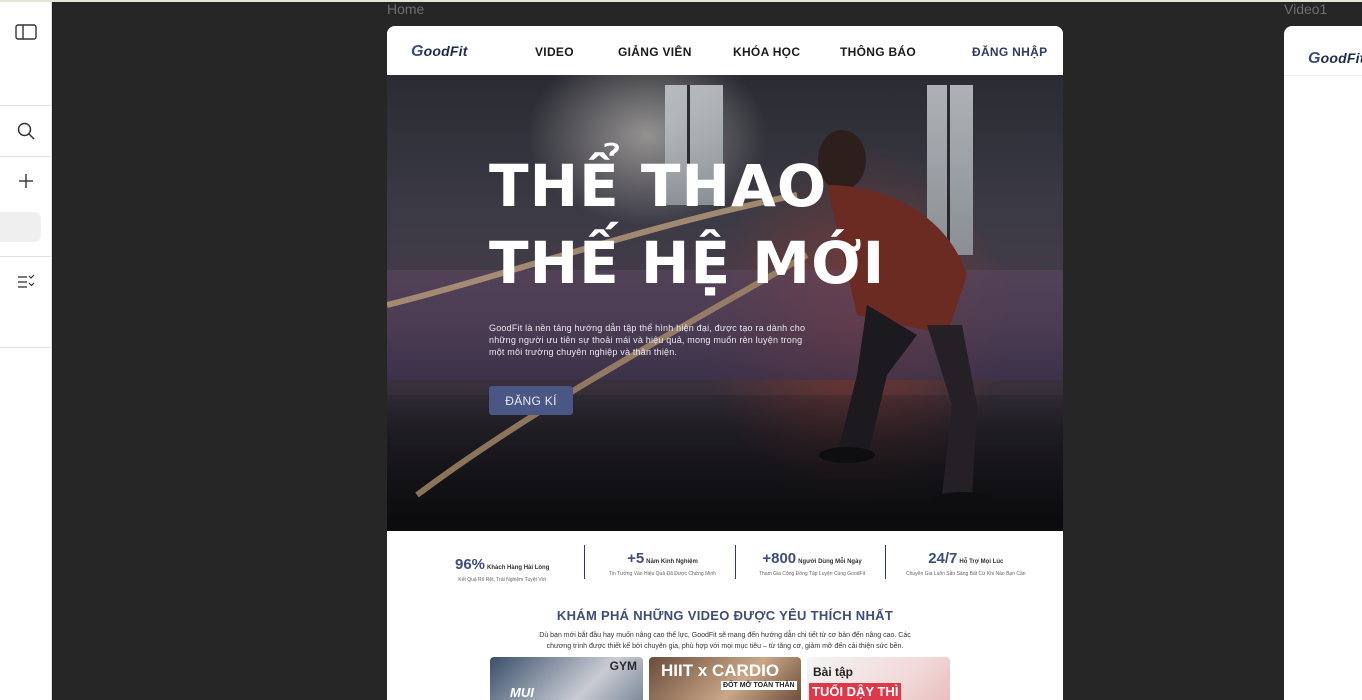 The image size is (1362, 700). Describe the element at coordinates (943, 558) in the screenshot. I see `stat-value: 24/7` at that location.